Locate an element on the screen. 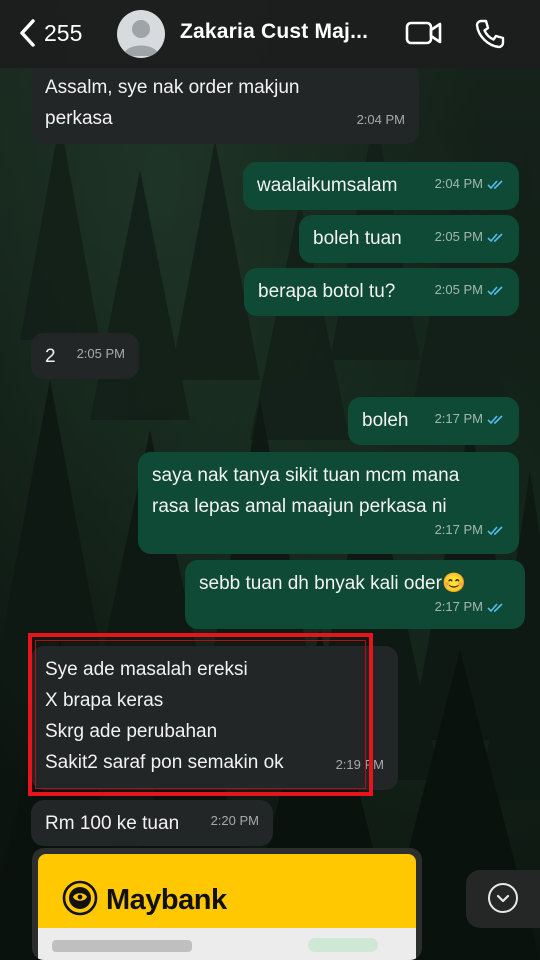  bank-receipt-header: Maybank is located at coordinates (227, 891).